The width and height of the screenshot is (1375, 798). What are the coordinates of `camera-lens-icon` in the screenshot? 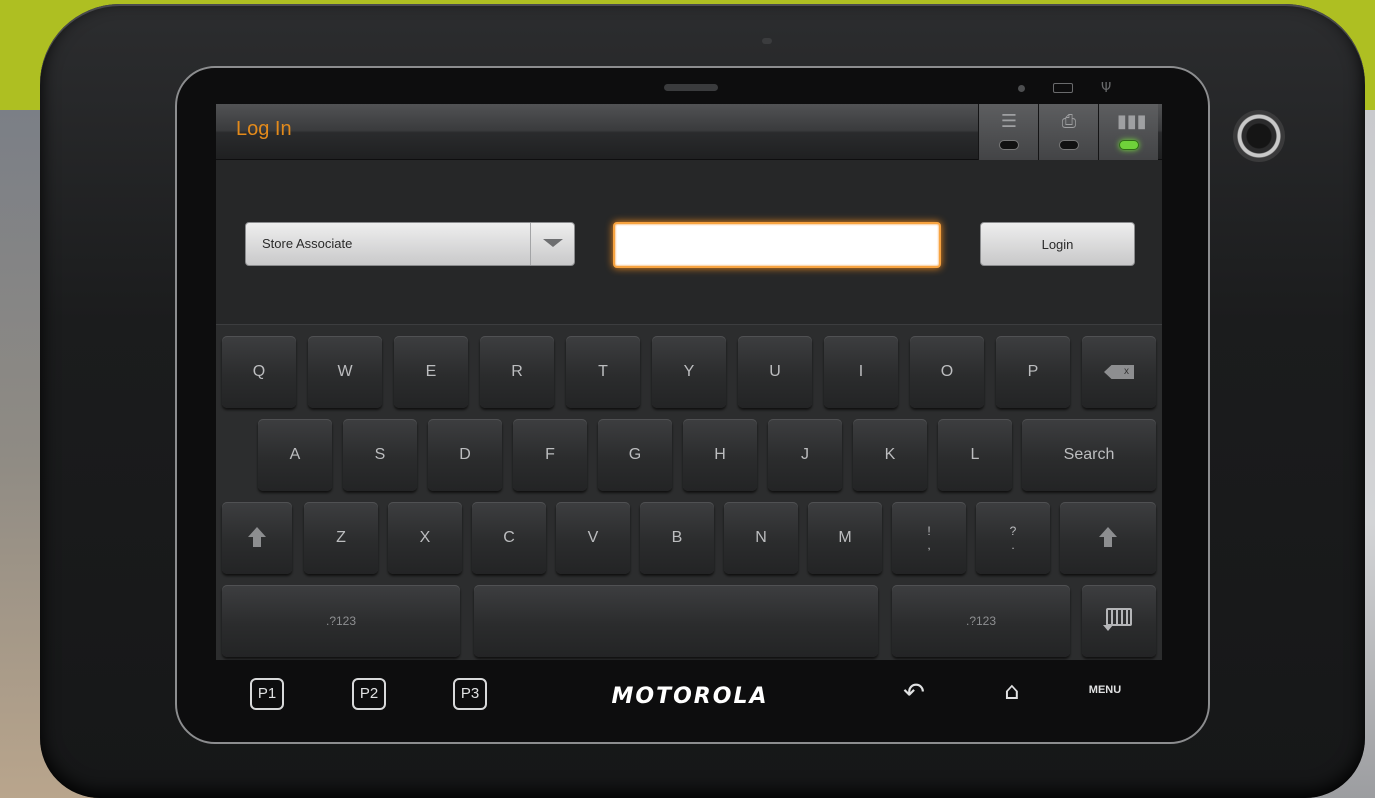 It's located at (1259, 136).